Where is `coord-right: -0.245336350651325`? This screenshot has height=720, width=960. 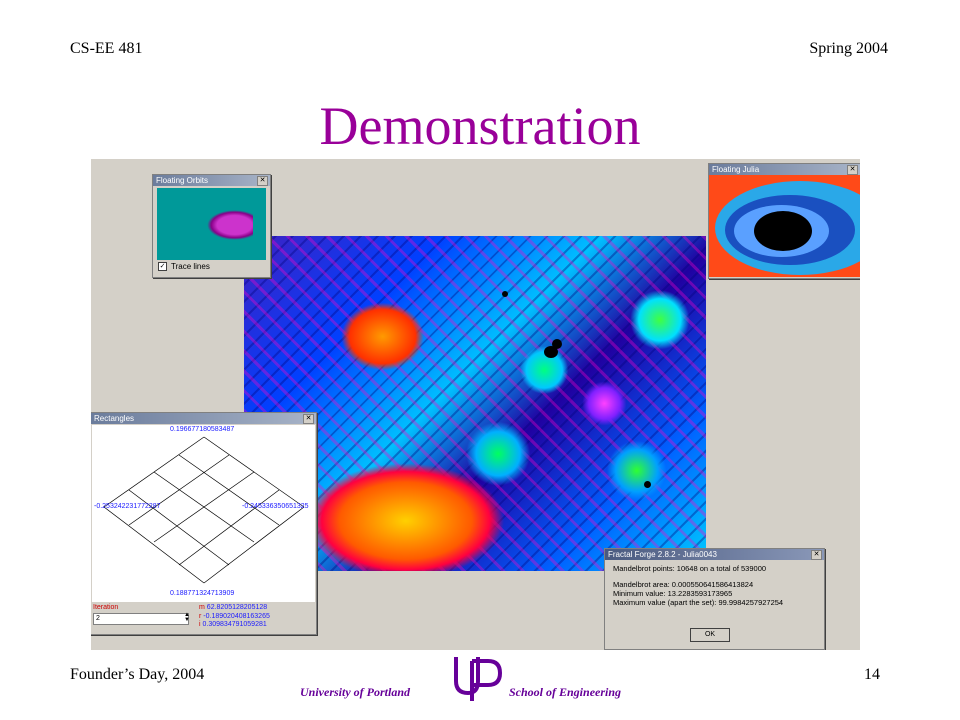 coord-right: -0.245336350651325 is located at coordinates (275, 506).